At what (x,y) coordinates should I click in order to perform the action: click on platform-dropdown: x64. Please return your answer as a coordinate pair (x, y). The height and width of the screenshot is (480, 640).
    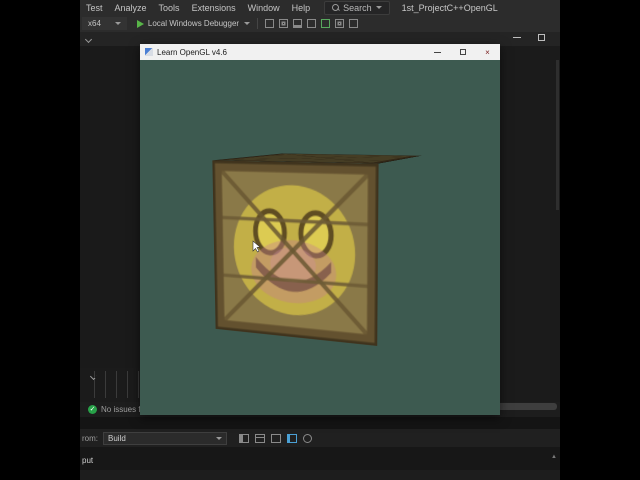
    Looking at the image, I should click on (104, 23).